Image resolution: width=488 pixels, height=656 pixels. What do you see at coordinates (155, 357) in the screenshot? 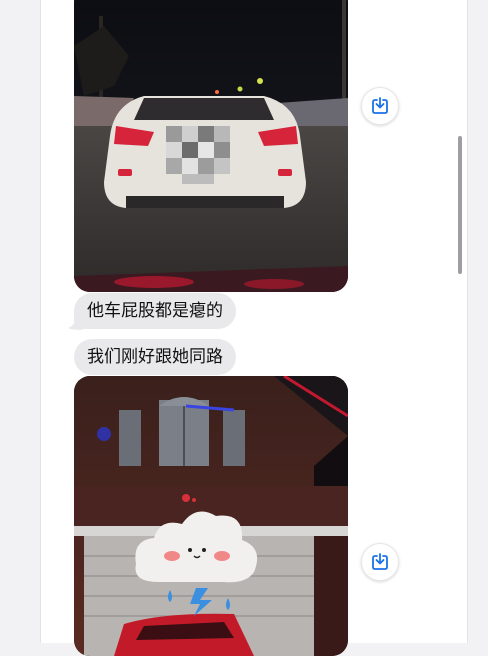
I see `message-bubble: 我们刚好跟她同路` at bounding box center [155, 357].